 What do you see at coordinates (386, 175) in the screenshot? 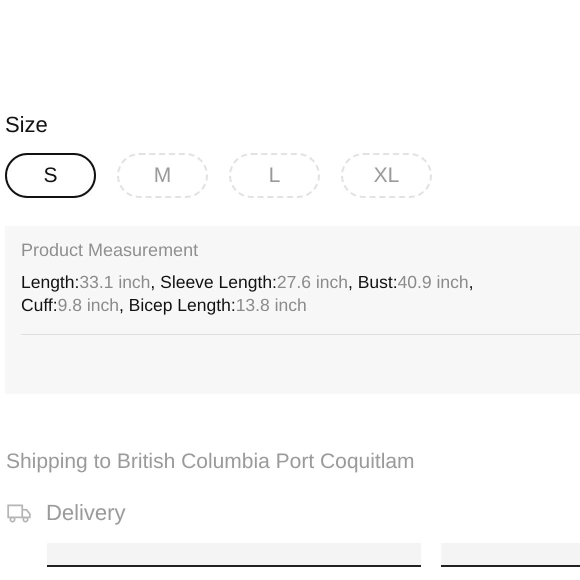
I see `size-option: XL` at bounding box center [386, 175].